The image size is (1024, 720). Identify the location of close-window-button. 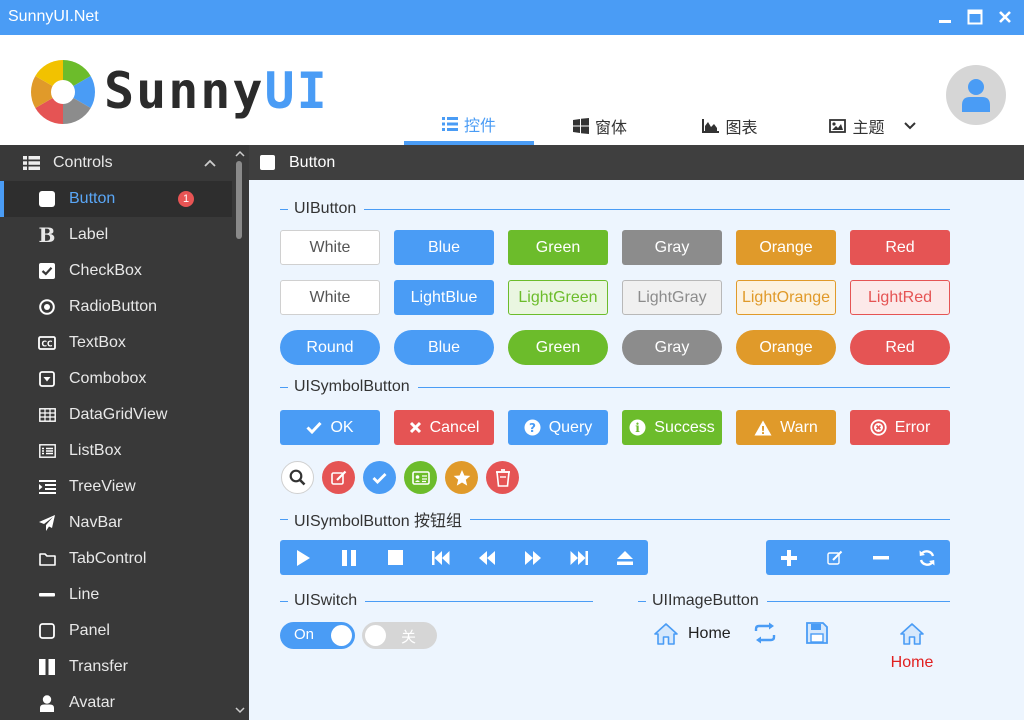
(1005, 17).